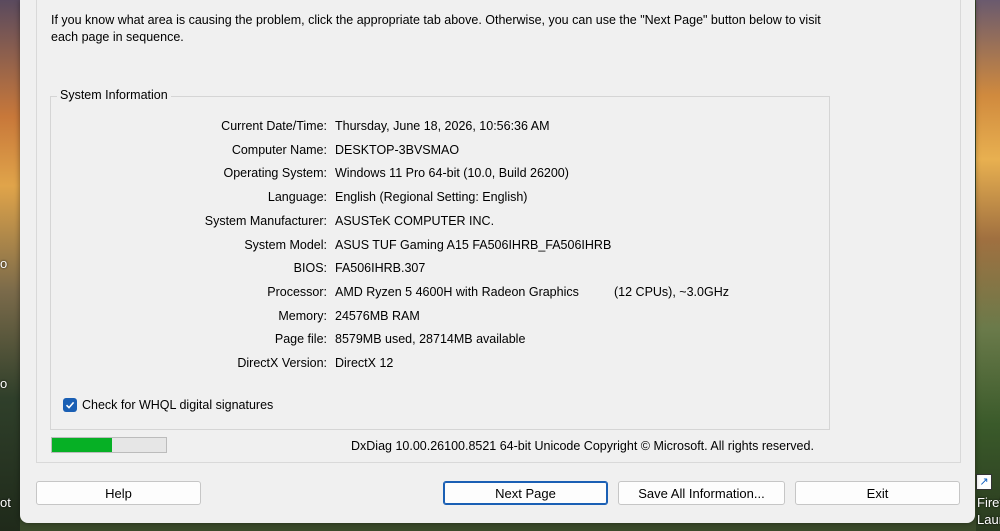 This screenshot has width=1000, height=531. Describe the element at coordinates (297, 197) in the screenshot. I see `info-label: Language:` at that location.